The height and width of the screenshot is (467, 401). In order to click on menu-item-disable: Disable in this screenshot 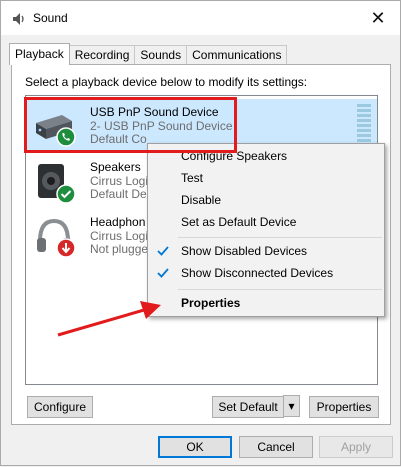, I will do `click(266, 200)`.